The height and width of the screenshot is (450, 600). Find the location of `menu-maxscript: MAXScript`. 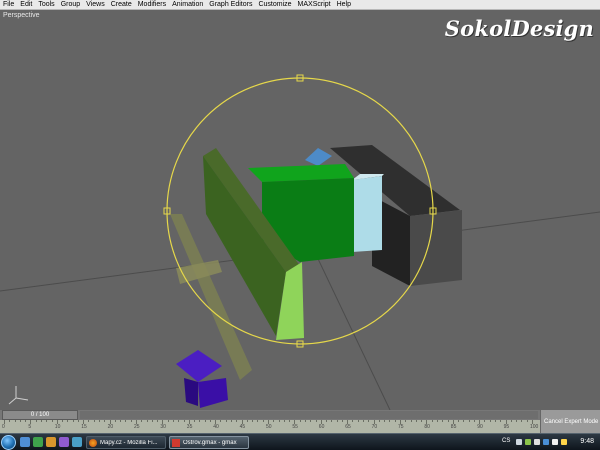

menu-maxscript: MAXScript is located at coordinates (314, 5).